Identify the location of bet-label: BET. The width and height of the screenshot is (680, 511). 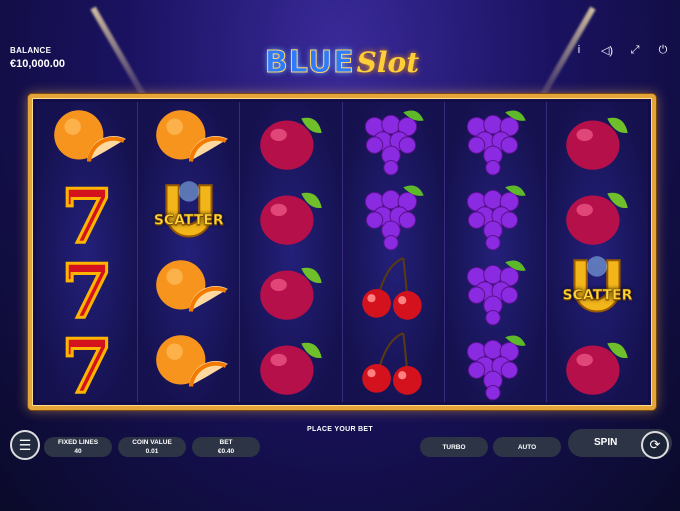
(226, 442).